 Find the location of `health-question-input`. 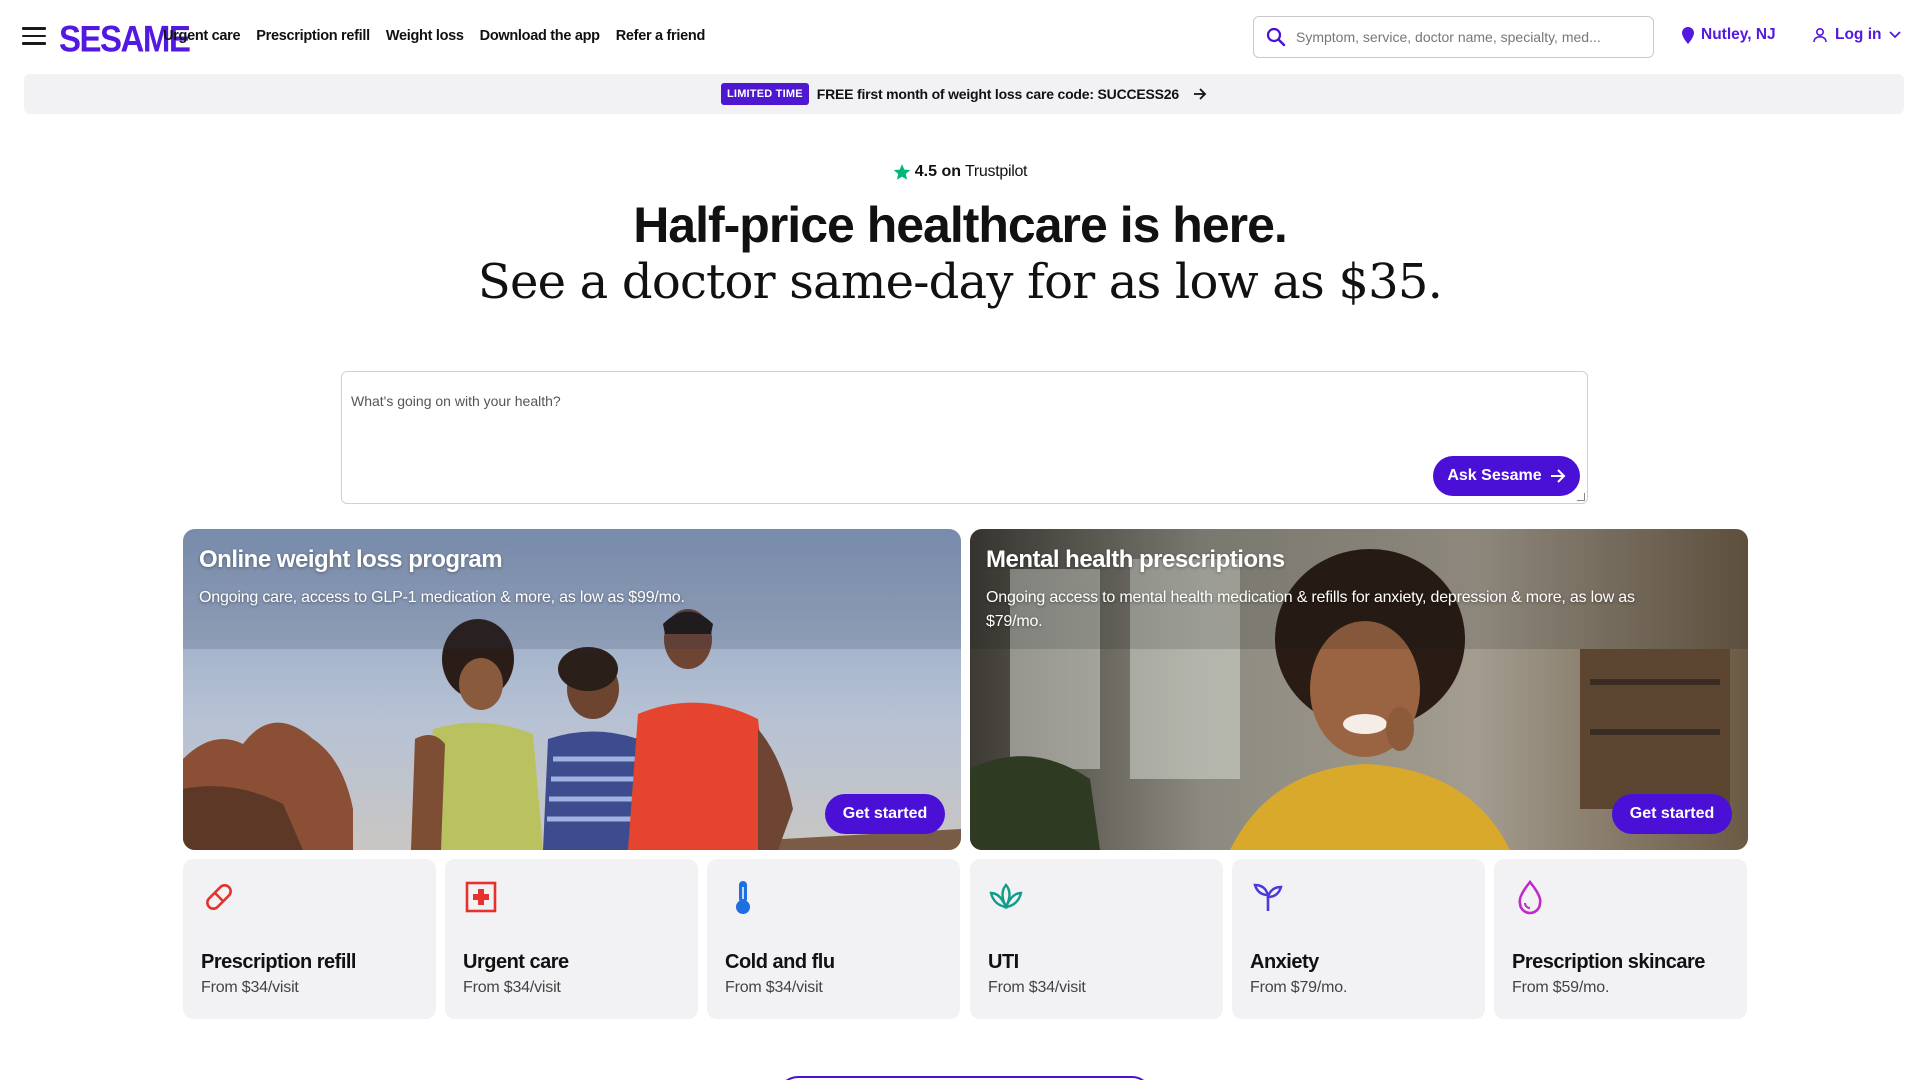

health-question-input is located at coordinates (964, 437).